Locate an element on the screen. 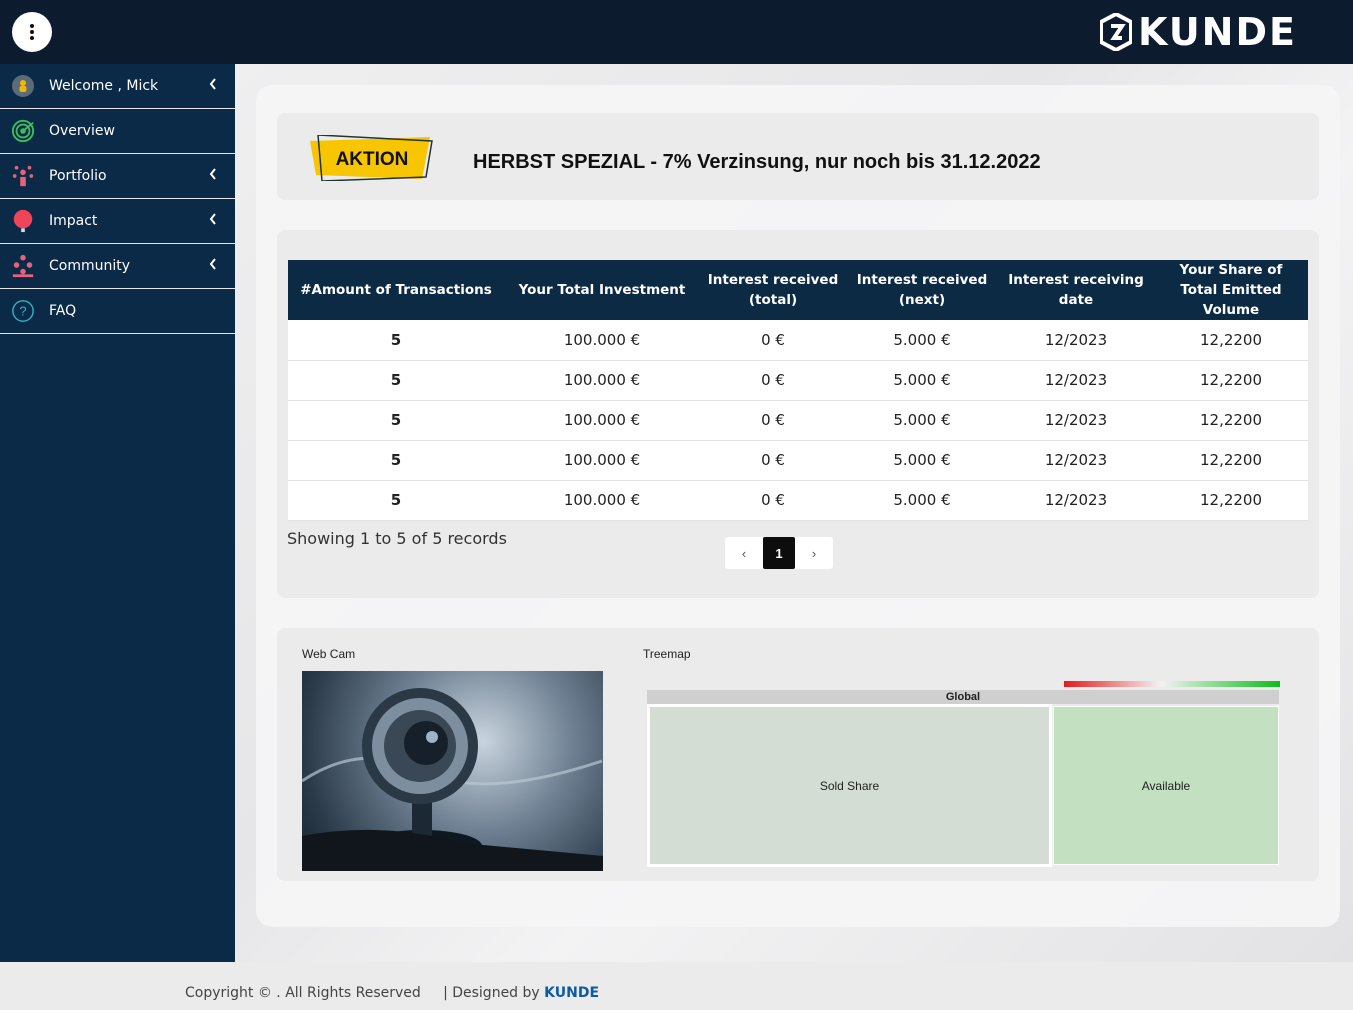 This screenshot has height=1010, width=1353. pagination: ‹ 1 › is located at coordinates (779, 553).